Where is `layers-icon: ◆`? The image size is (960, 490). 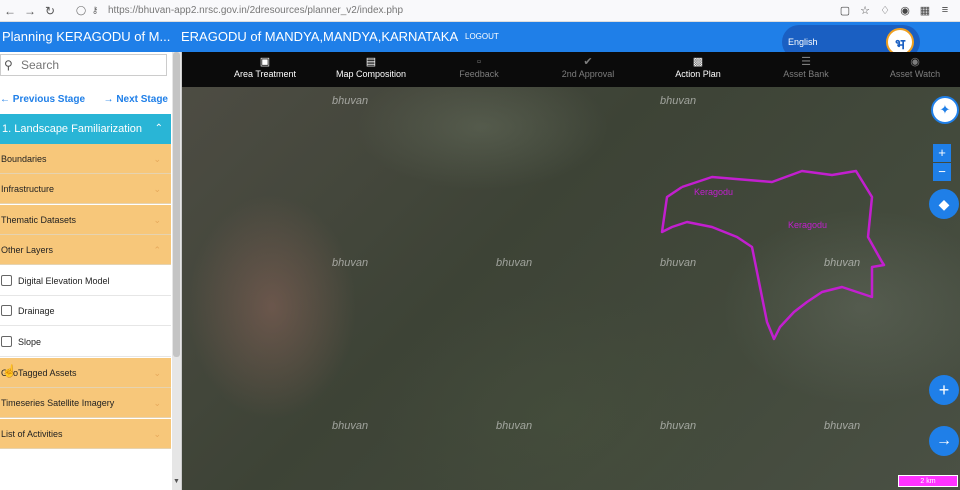
layers-icon: ◆ is located at coordinates (944, 204).